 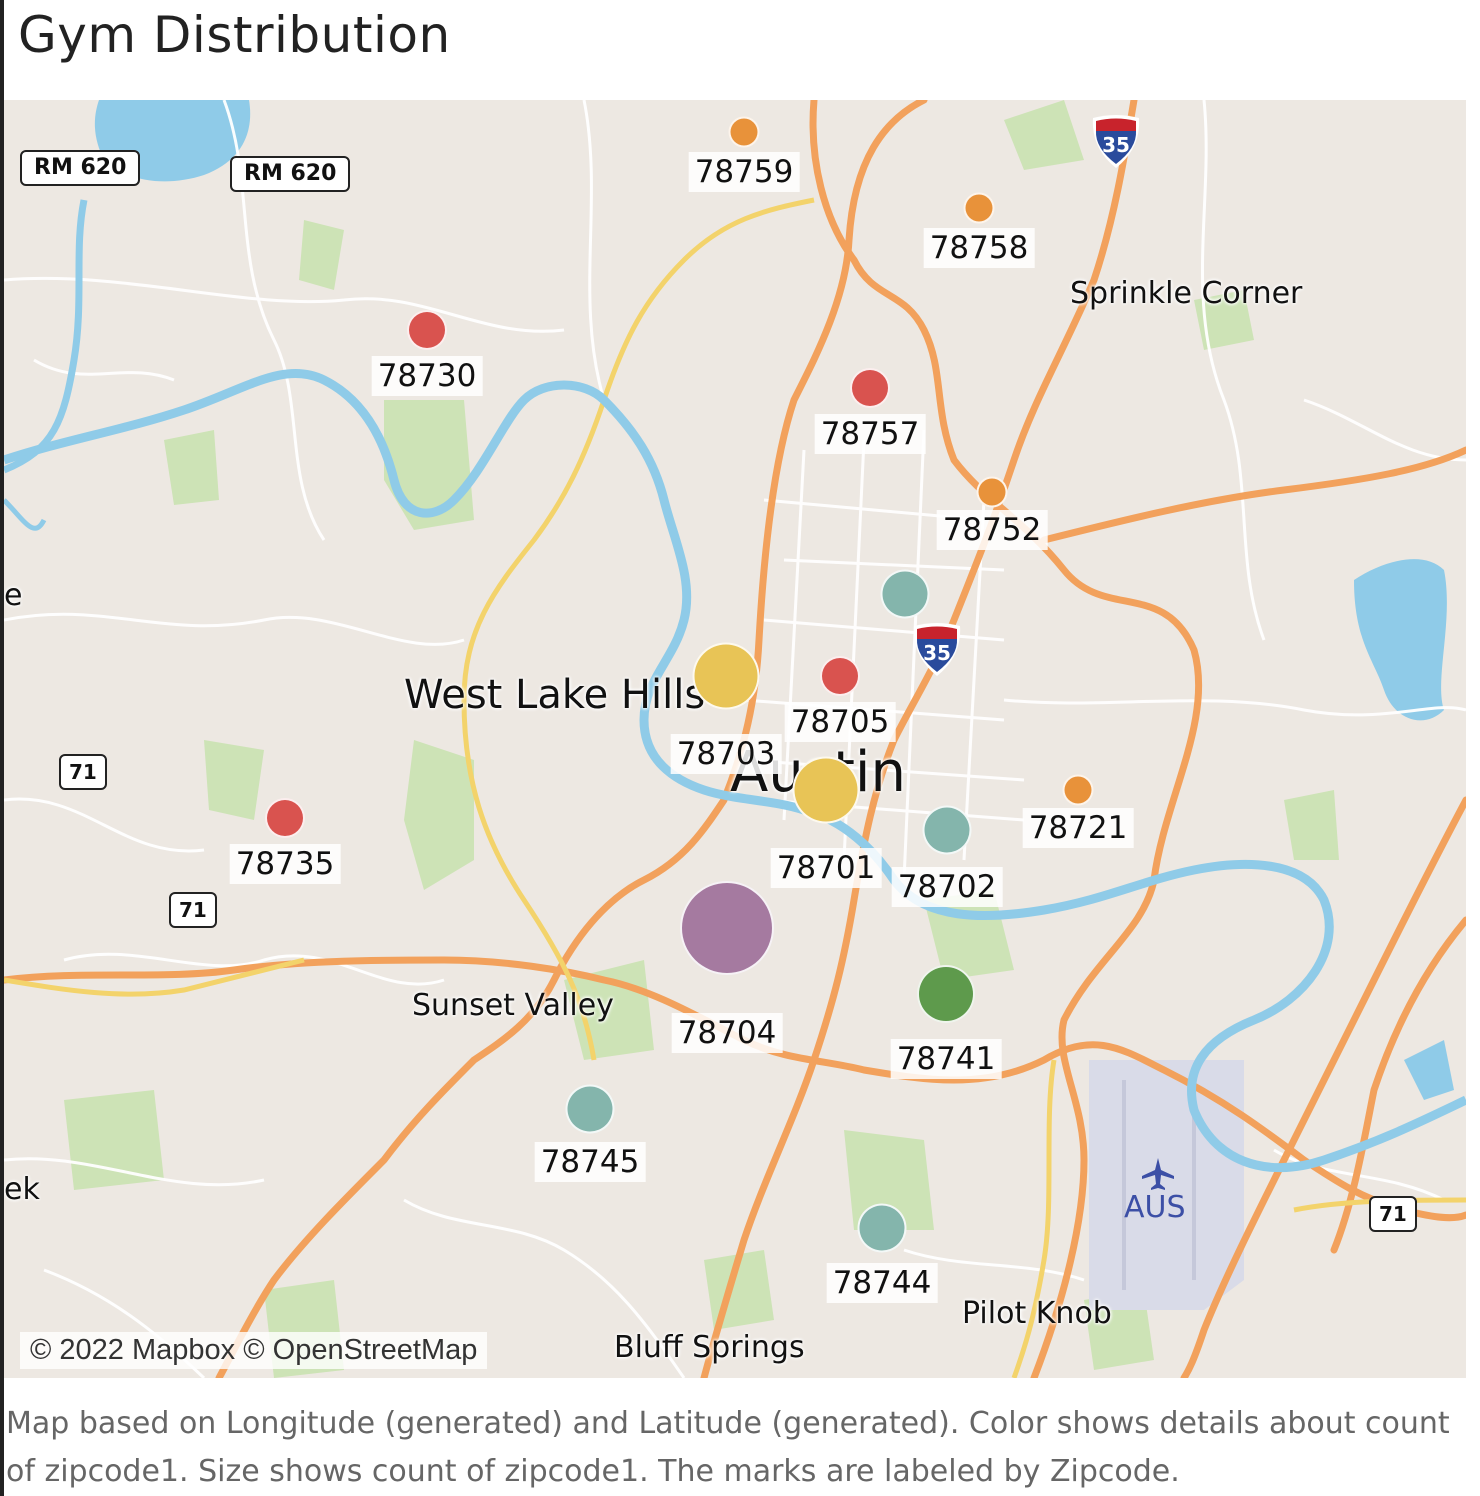 What do you see at coordinates (979, 247) in the screenshot?
I see `zip-label: 78758` at bounding box center [979, 247].